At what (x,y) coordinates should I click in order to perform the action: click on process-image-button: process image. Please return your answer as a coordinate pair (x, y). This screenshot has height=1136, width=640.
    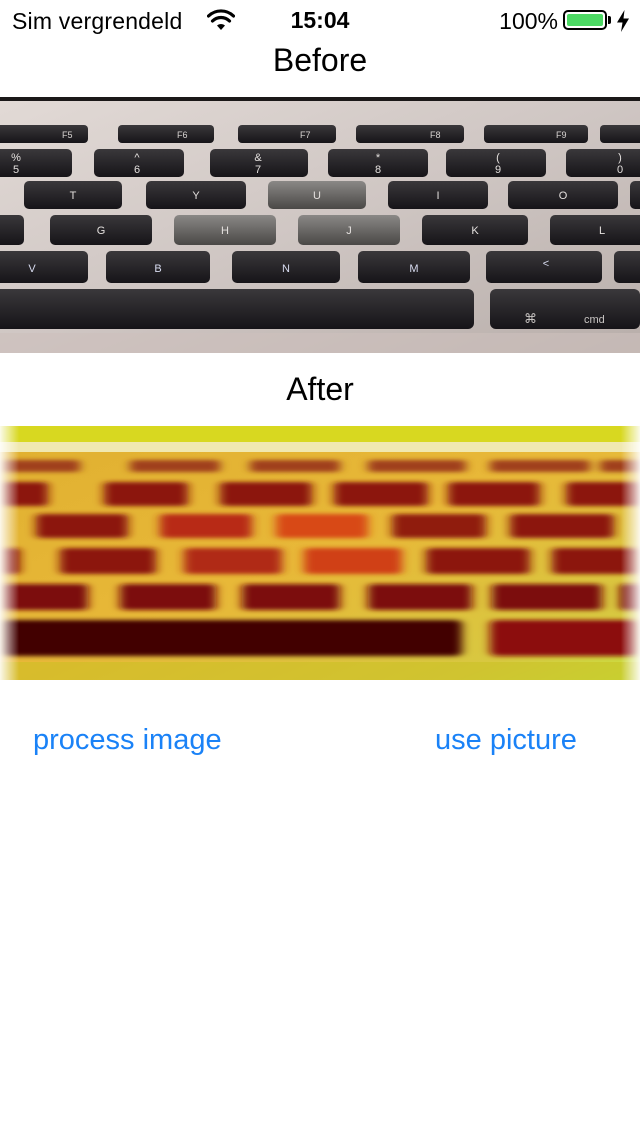
    Looking at the image, I should click on (127, 740).